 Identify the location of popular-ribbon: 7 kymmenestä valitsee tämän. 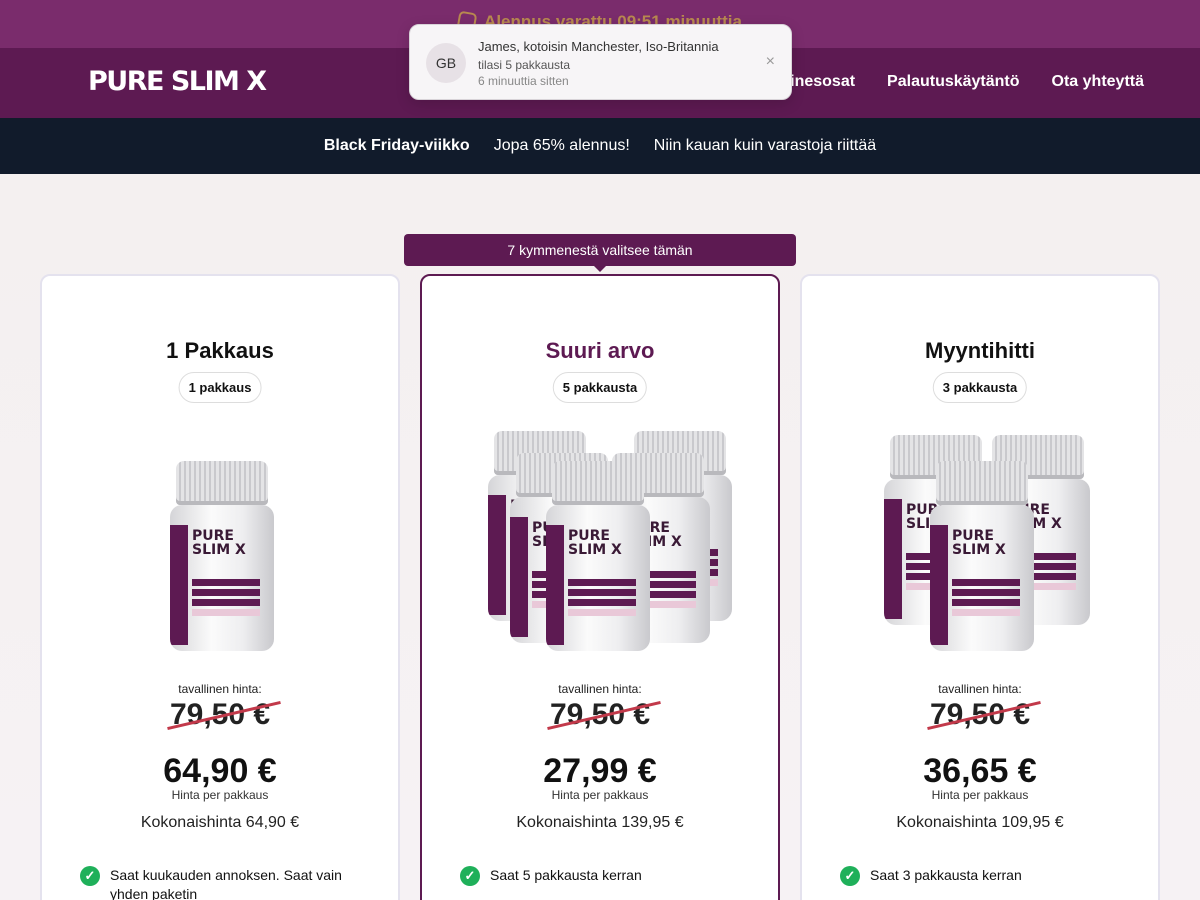
(600, 253).